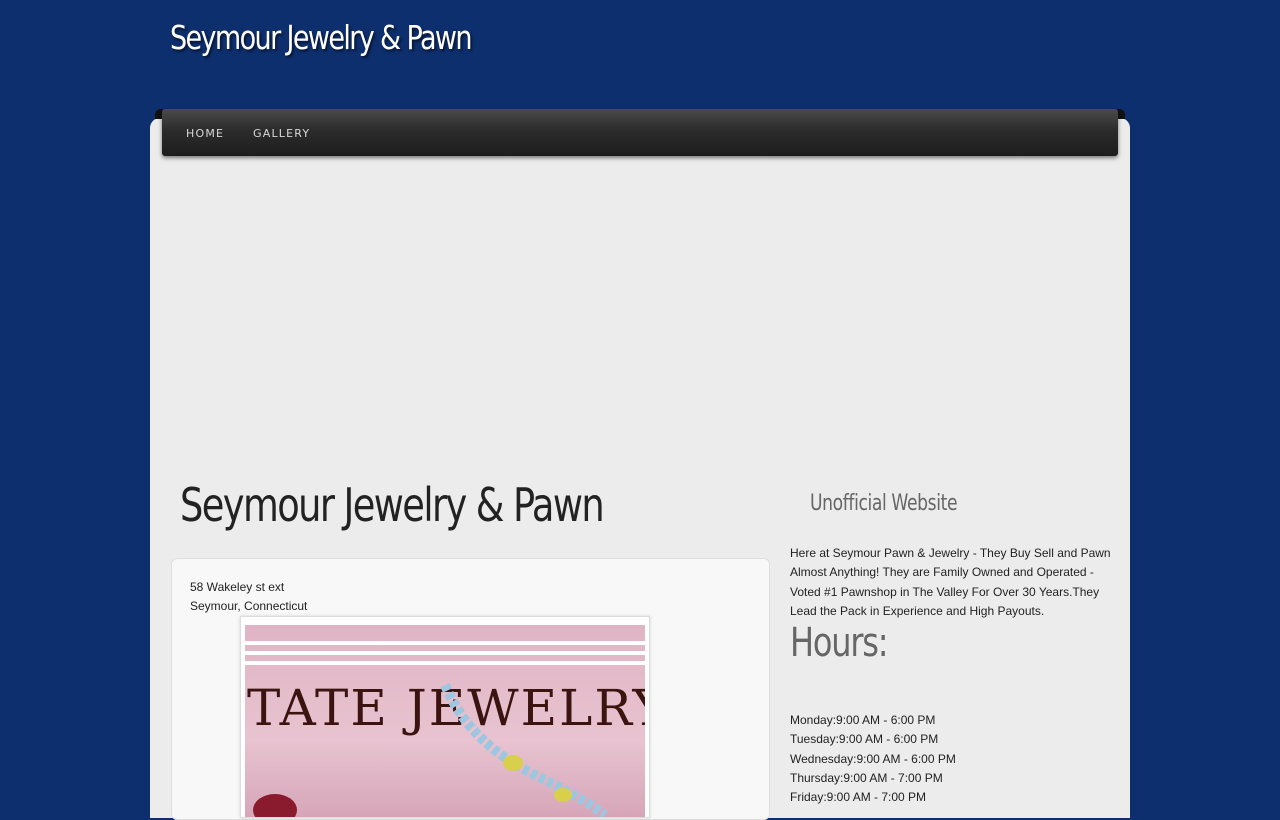 The image size is (1280, 820). I want to click on address: 58 Wakeley st ext Seymour, Connecticut, so click(248, 597).